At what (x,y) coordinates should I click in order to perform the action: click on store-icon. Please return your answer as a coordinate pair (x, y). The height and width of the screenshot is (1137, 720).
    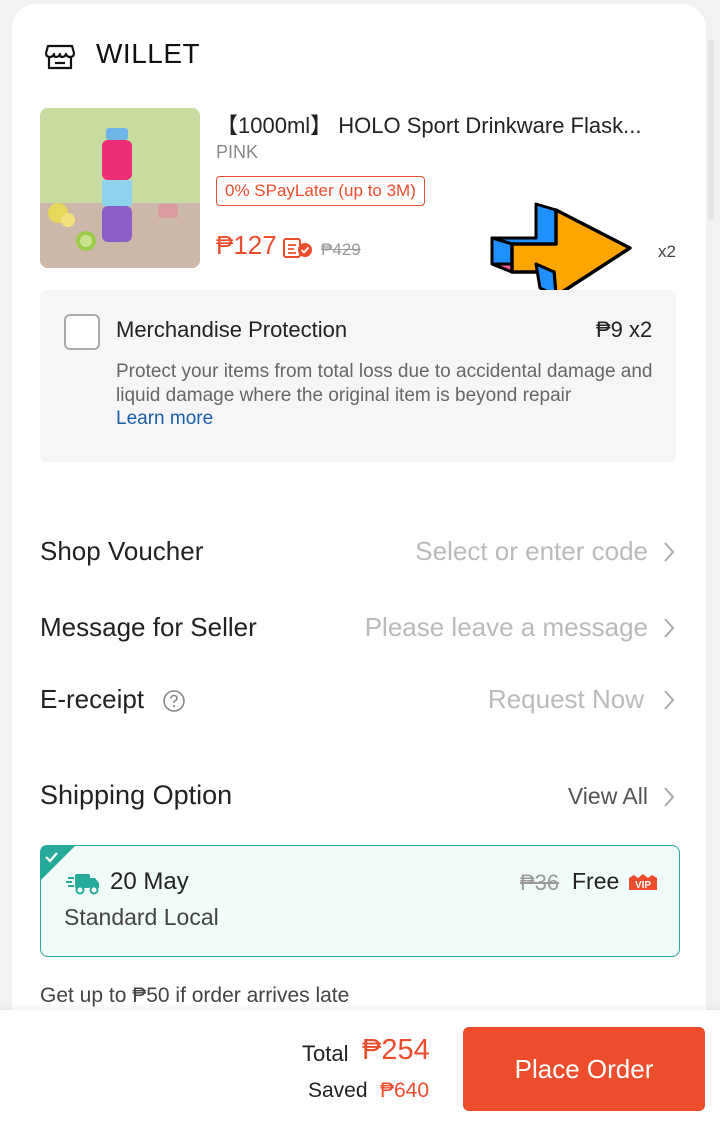
    Looking at the image, I should click on (60, 56).